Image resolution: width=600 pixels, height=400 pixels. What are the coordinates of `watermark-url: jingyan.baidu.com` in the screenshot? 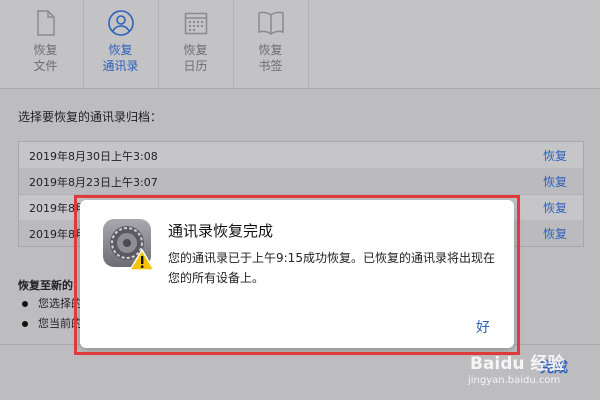 It's located at (514, 380).